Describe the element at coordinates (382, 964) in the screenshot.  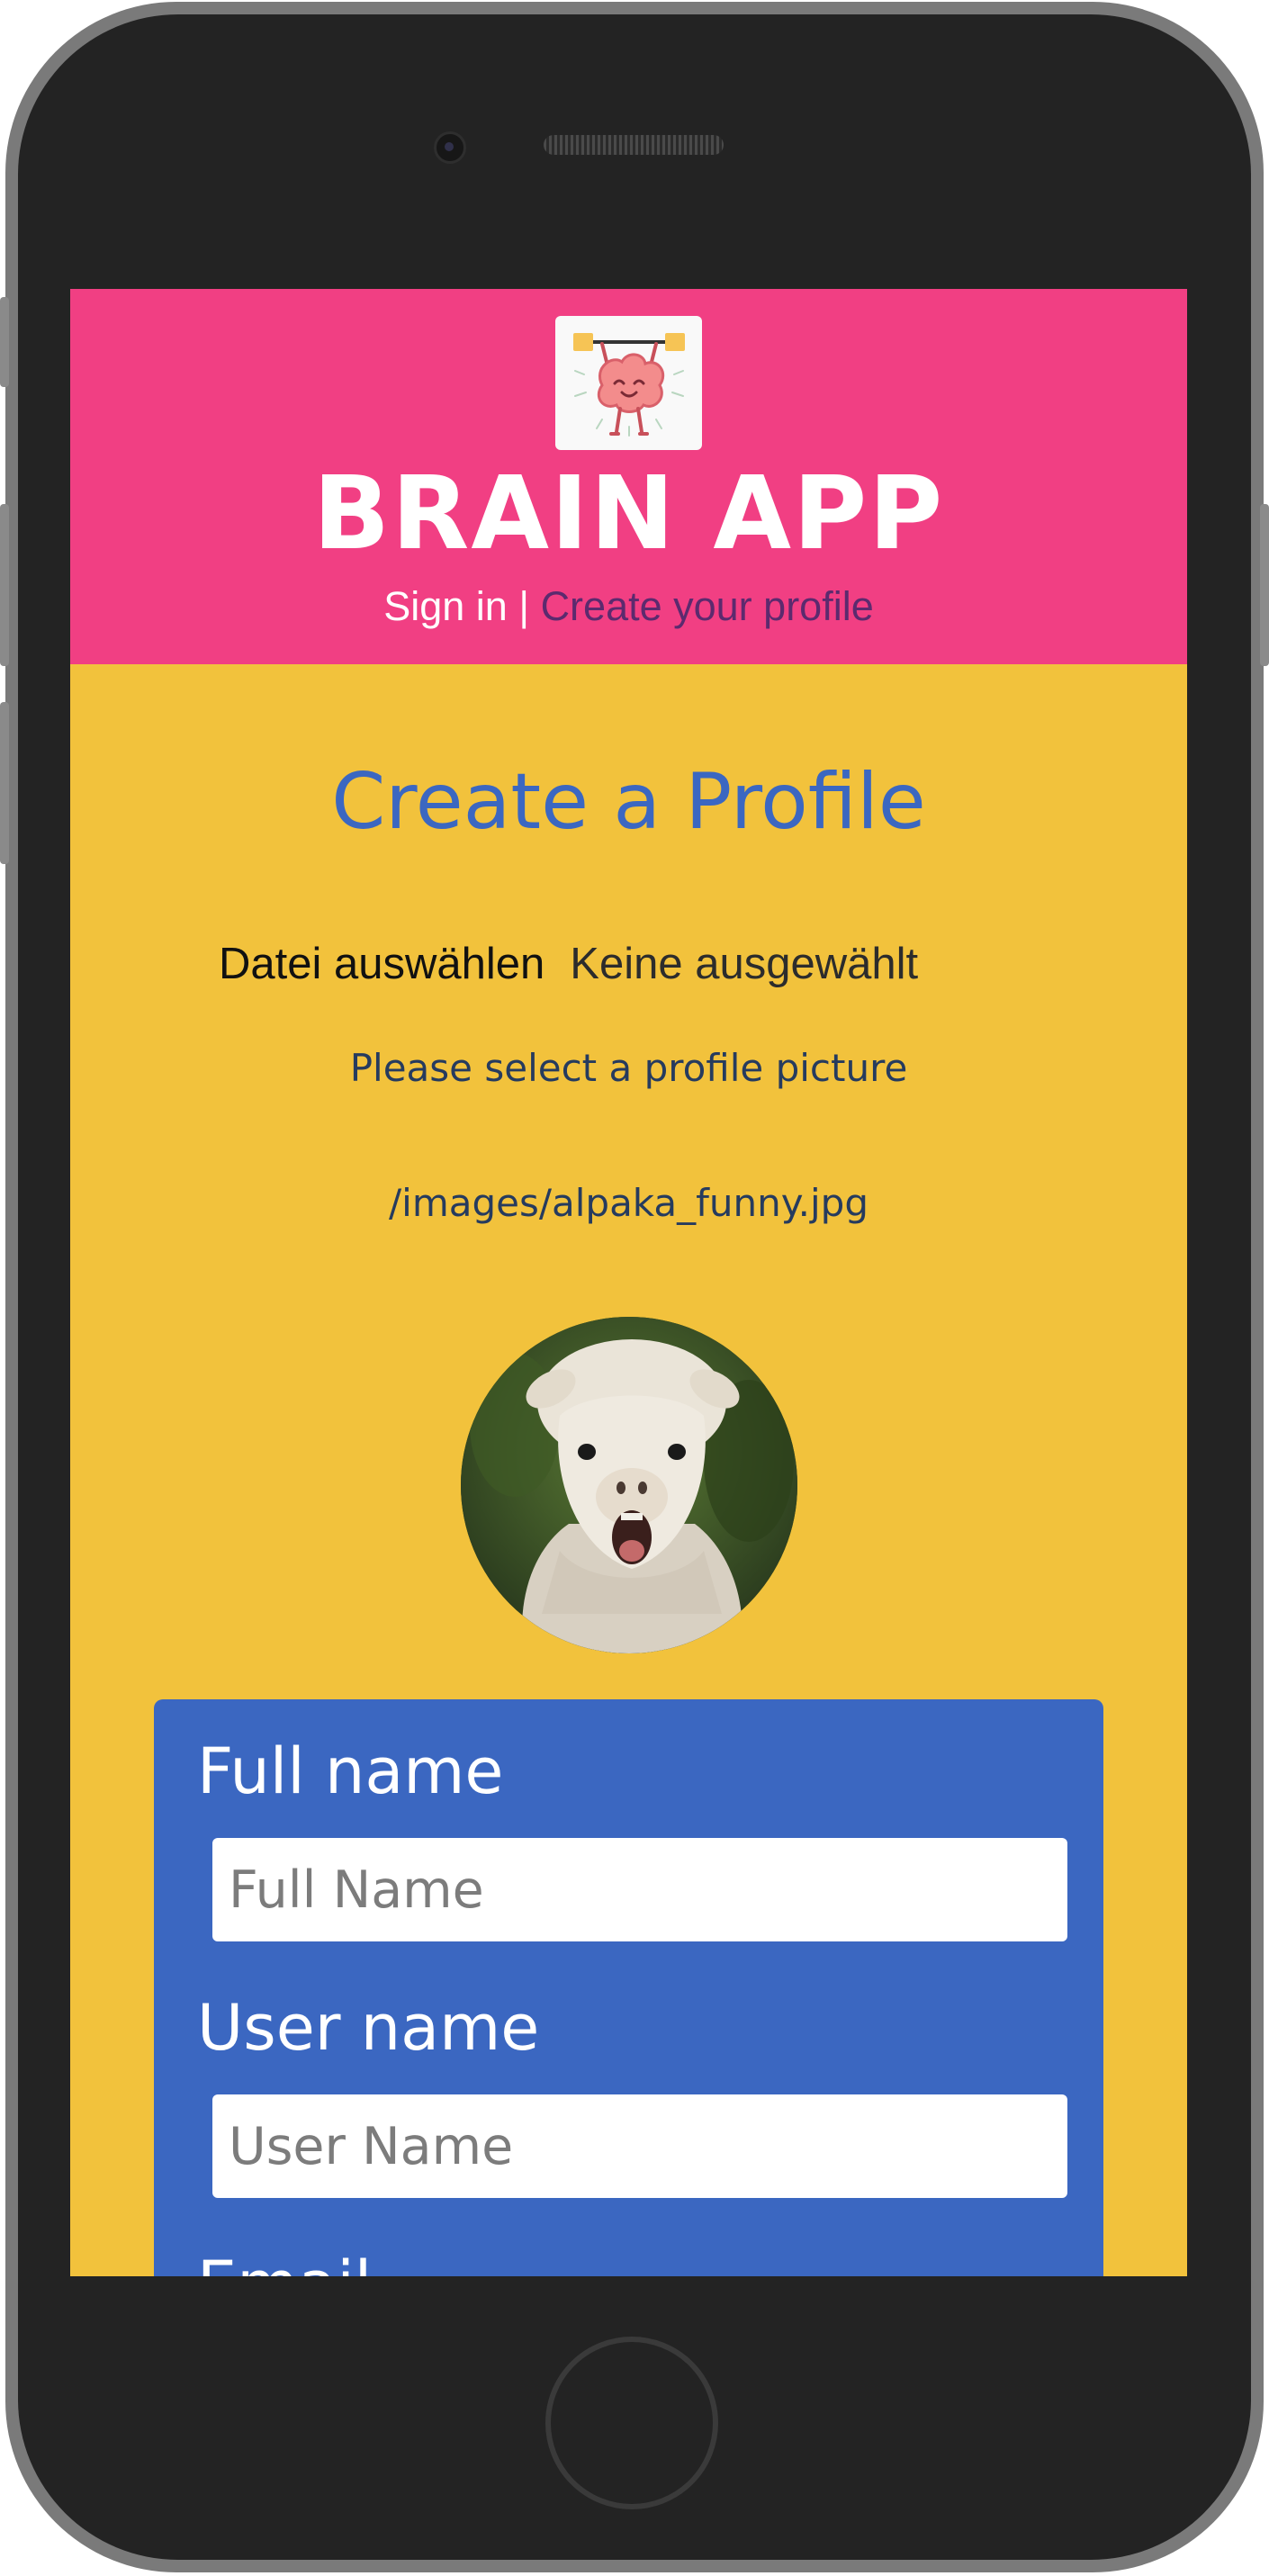
I see `choose-file-button: Datei auswählen` at that location.